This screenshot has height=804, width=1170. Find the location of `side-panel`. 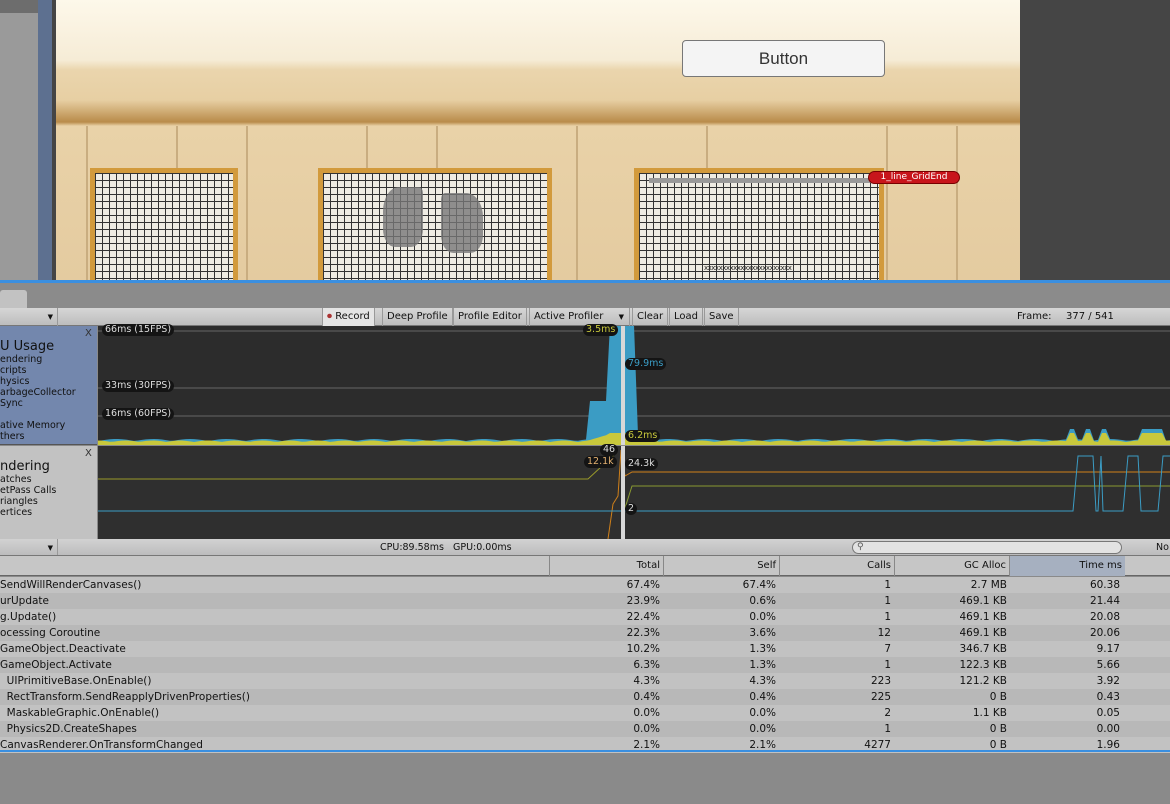

side-panel is located at coordinates (19, 140).